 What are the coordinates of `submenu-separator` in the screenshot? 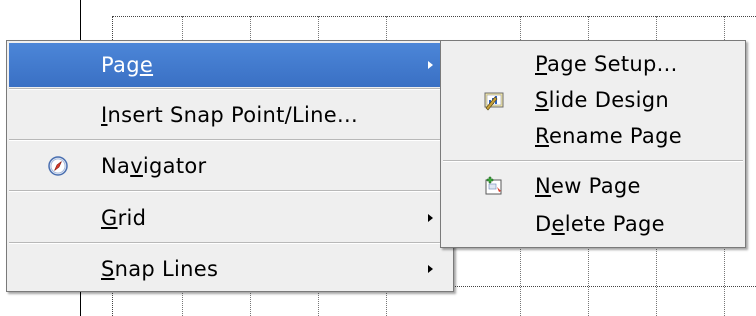 It's located at (593, 161).